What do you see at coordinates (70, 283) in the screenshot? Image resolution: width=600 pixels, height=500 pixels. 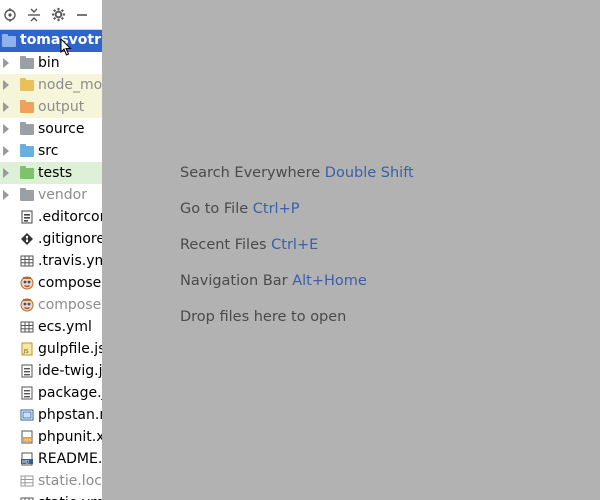 I see `tree-item-label: composer.json` at bounding box center [70, 283].